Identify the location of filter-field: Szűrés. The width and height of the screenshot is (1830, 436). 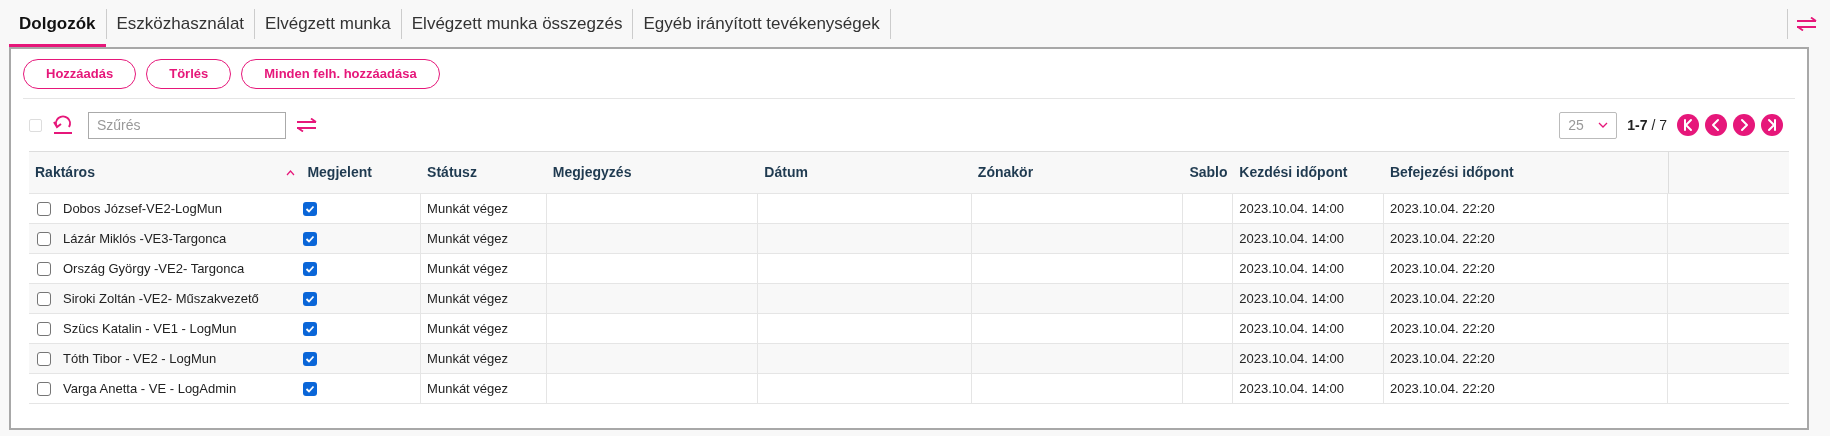
(187, 125).